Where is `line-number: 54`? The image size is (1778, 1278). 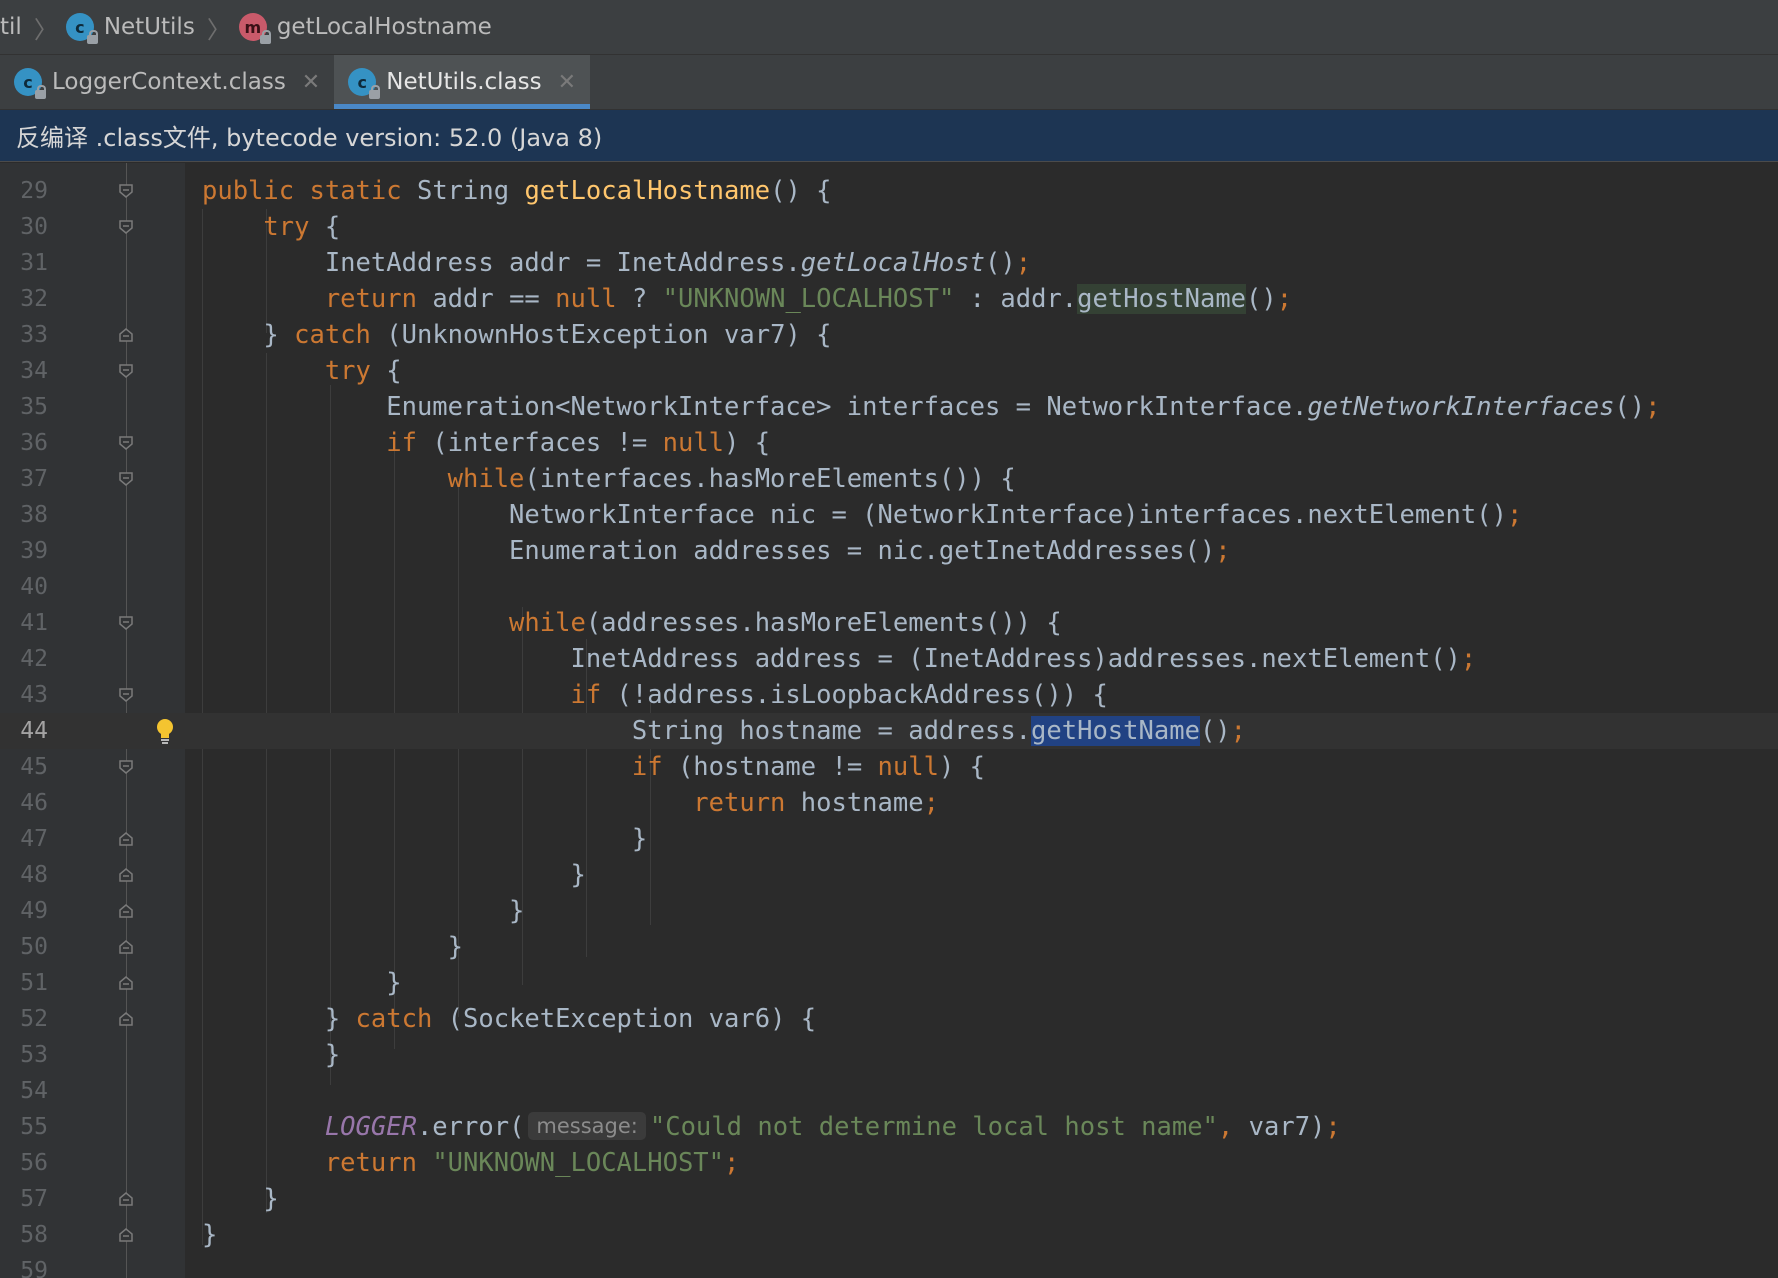
line-number: 54 is located at coordinates (34, 1091).